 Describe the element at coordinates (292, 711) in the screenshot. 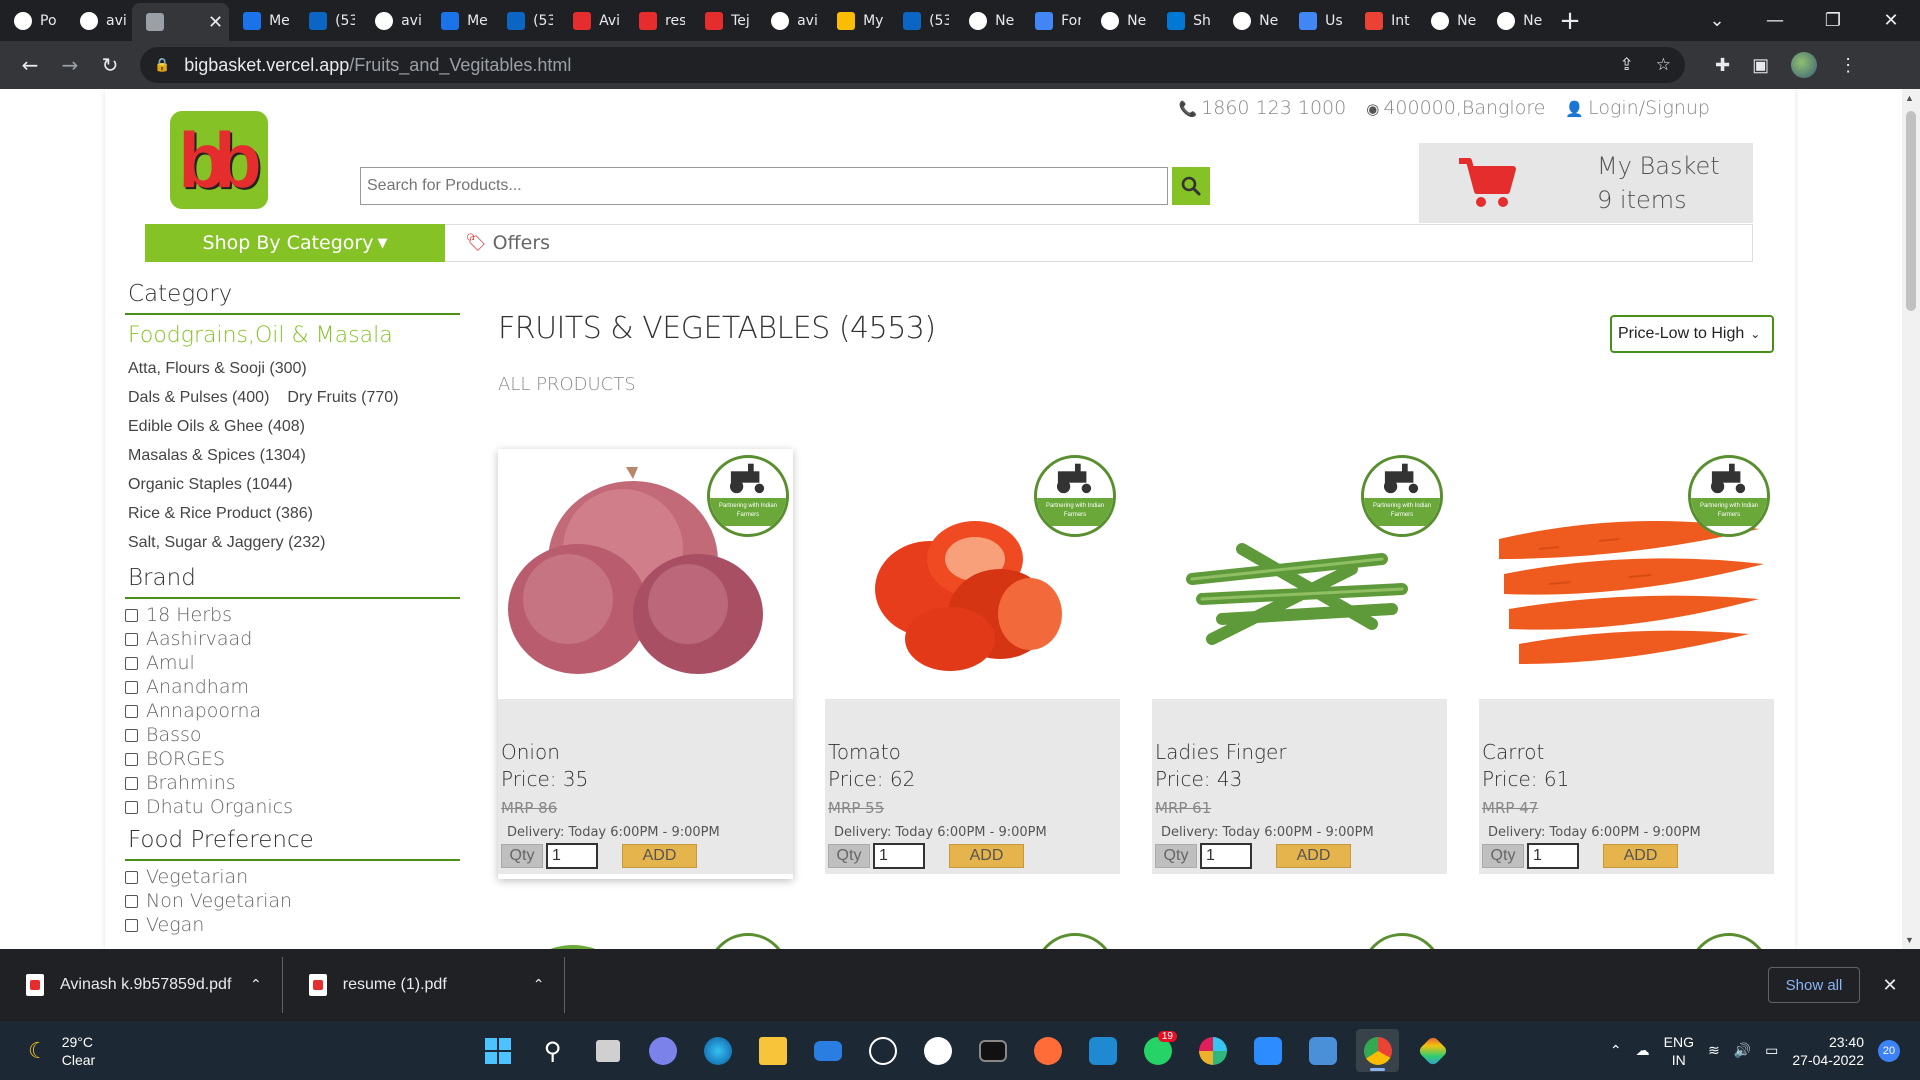

I see `brand-option: Annapoorna` at that location.